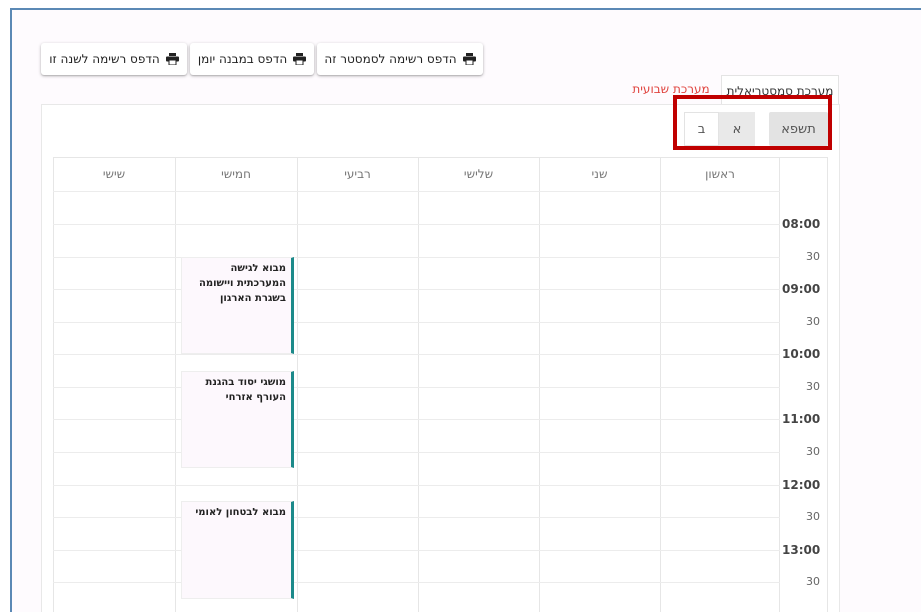 Image resolution: width=921 pixels, height=612 pixels. I want to click on course-event: מבוא לגישה המערכתית ויישומה בשגרת הארגון, so click(237, 305).